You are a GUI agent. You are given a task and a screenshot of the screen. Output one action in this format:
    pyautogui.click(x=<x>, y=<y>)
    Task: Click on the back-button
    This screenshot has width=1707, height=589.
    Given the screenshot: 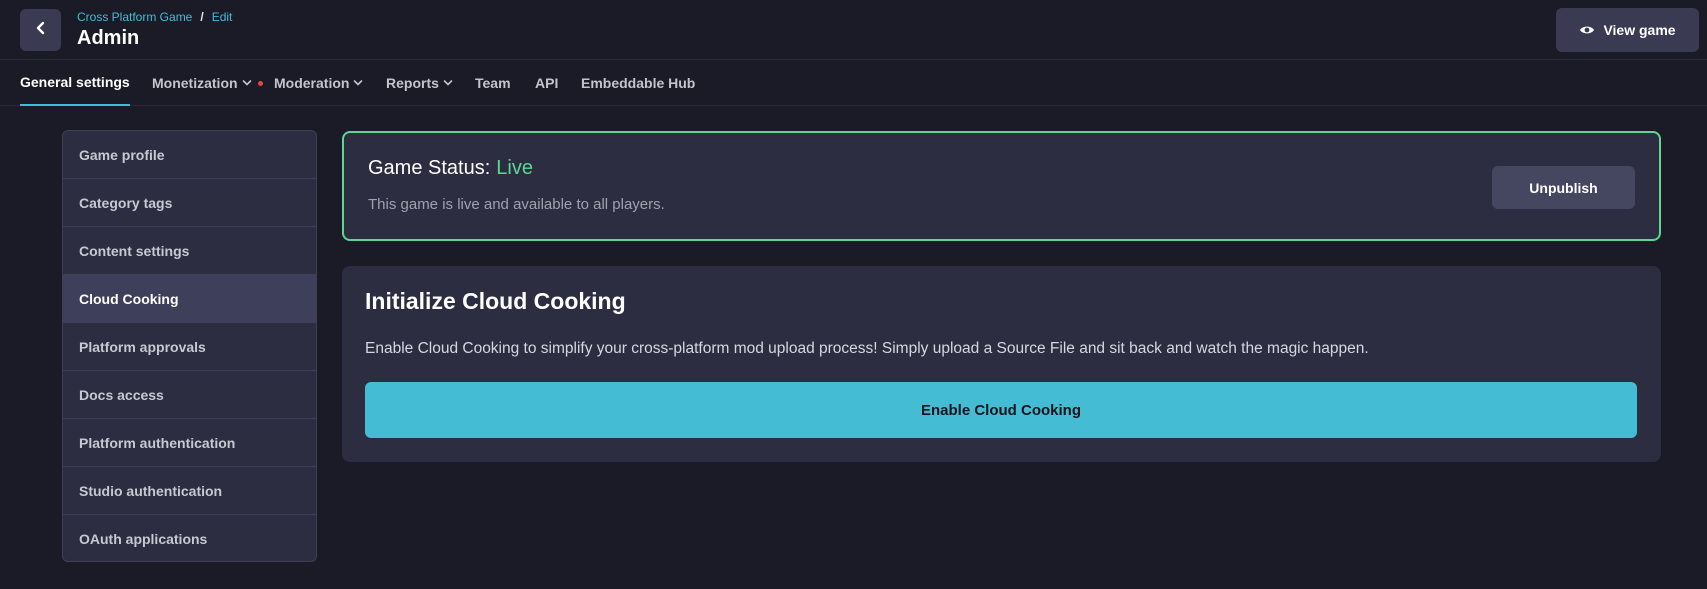 What is the action you would take?
    pyautogui.click(x=40, y=30)
    